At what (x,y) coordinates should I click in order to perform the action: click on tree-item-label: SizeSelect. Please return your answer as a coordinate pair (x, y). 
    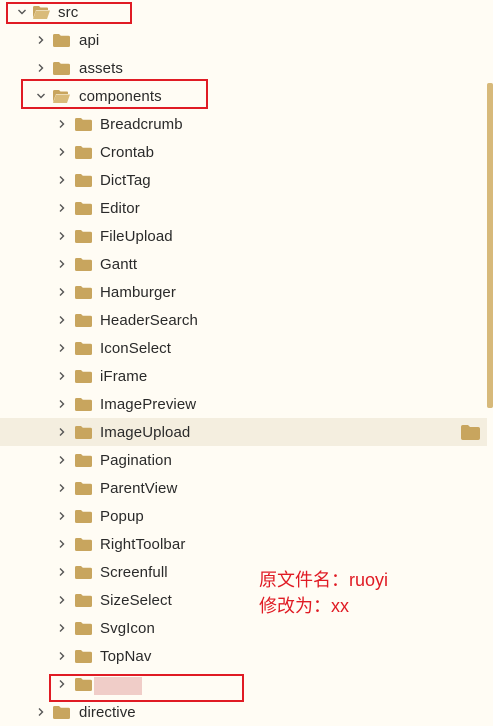
    Looking at the image, I should click on (136, 600).